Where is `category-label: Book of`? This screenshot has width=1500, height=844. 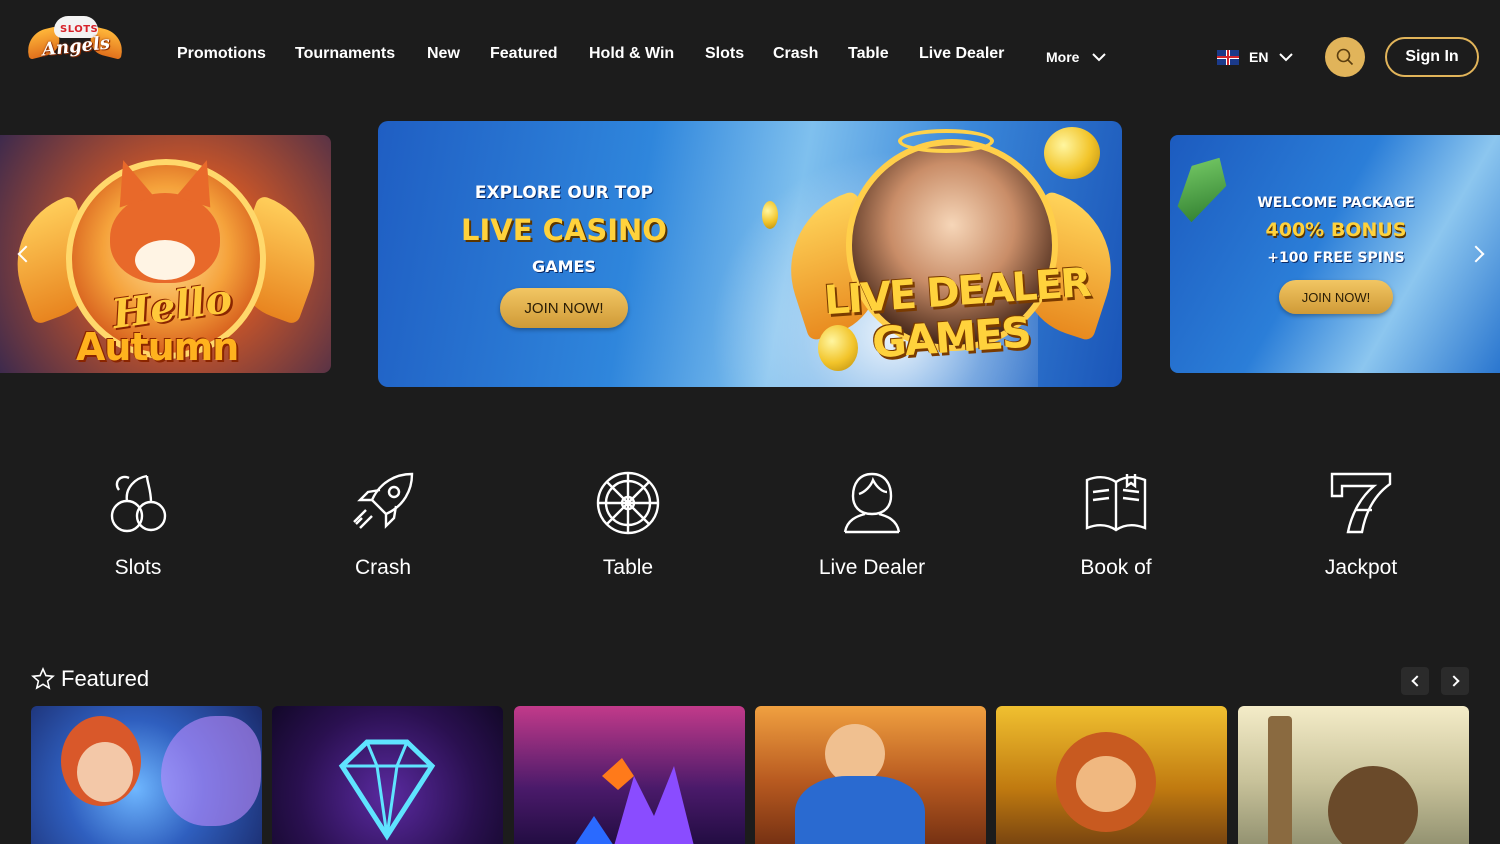
category-label: Book of is located at coordinates (1116, 567).